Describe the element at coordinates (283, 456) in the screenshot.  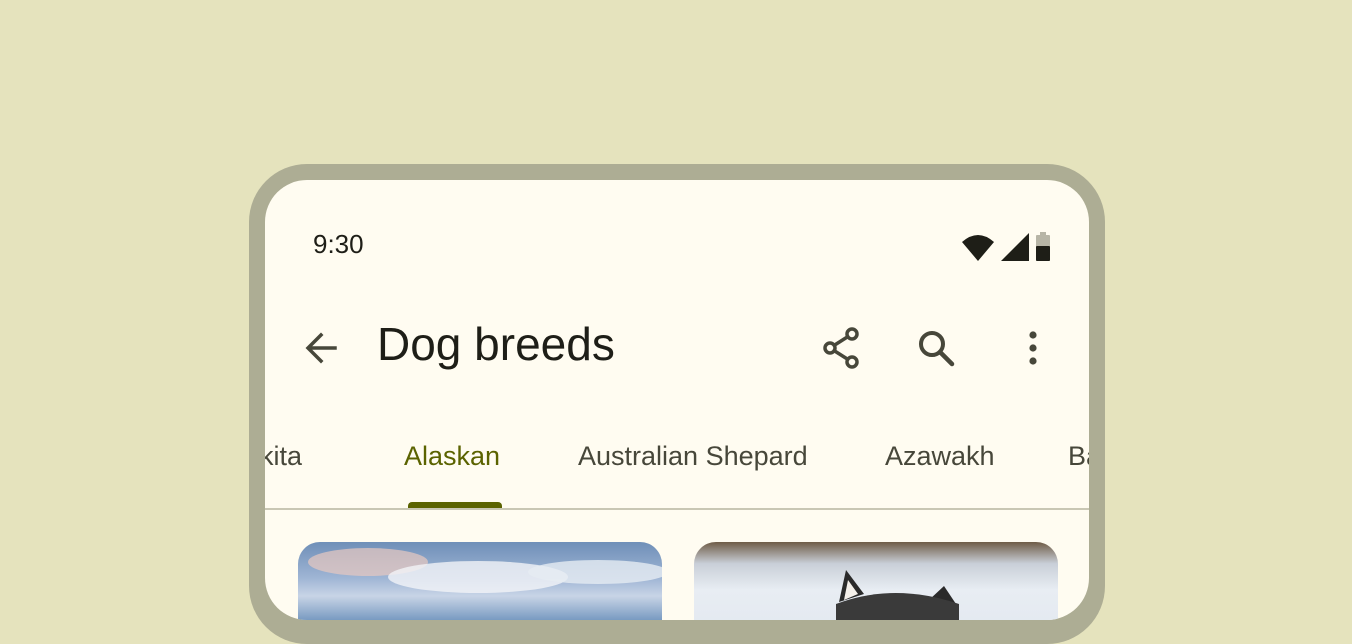
I see `tab-akita: kita` at that location.